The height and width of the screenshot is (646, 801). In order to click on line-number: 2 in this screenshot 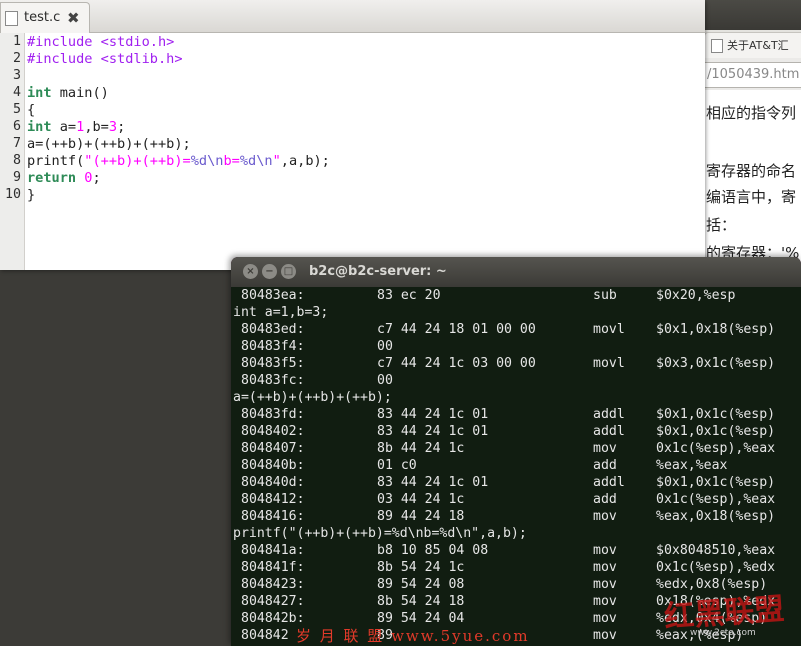, I will do `click(16, 58)`.